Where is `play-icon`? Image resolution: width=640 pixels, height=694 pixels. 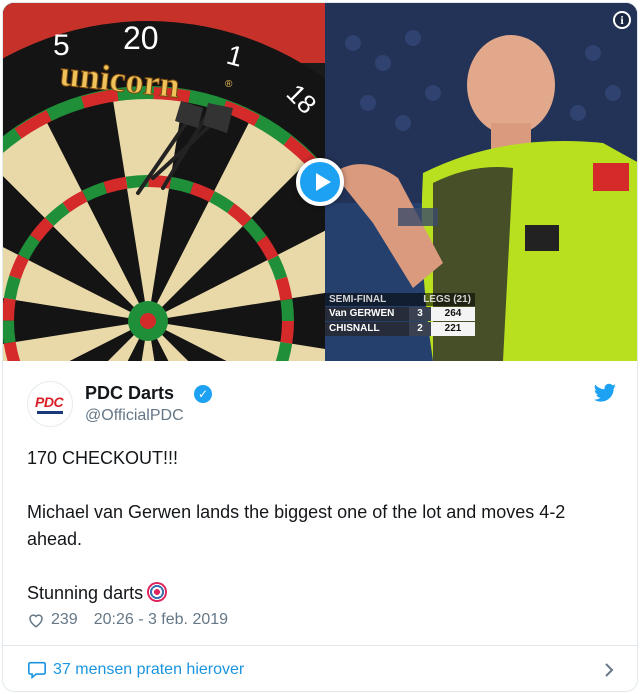 play-icon is located at coordinates (320, 182).